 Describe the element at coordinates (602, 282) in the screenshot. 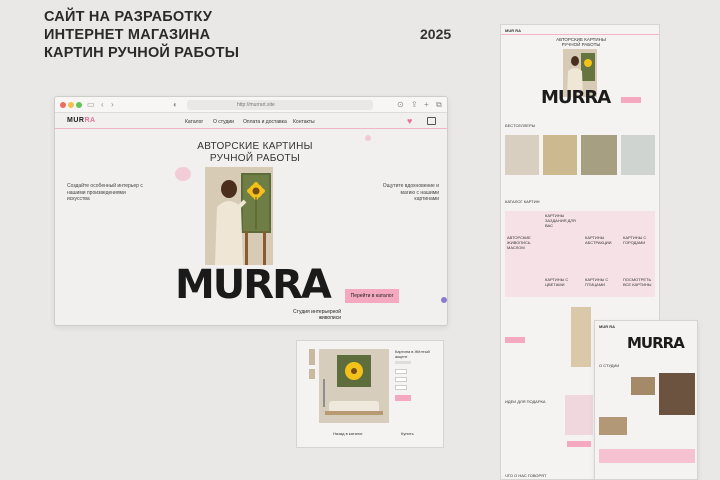

I see `catalog-item: КАРТИНЫ С ПТИЦАМИ` at that location.